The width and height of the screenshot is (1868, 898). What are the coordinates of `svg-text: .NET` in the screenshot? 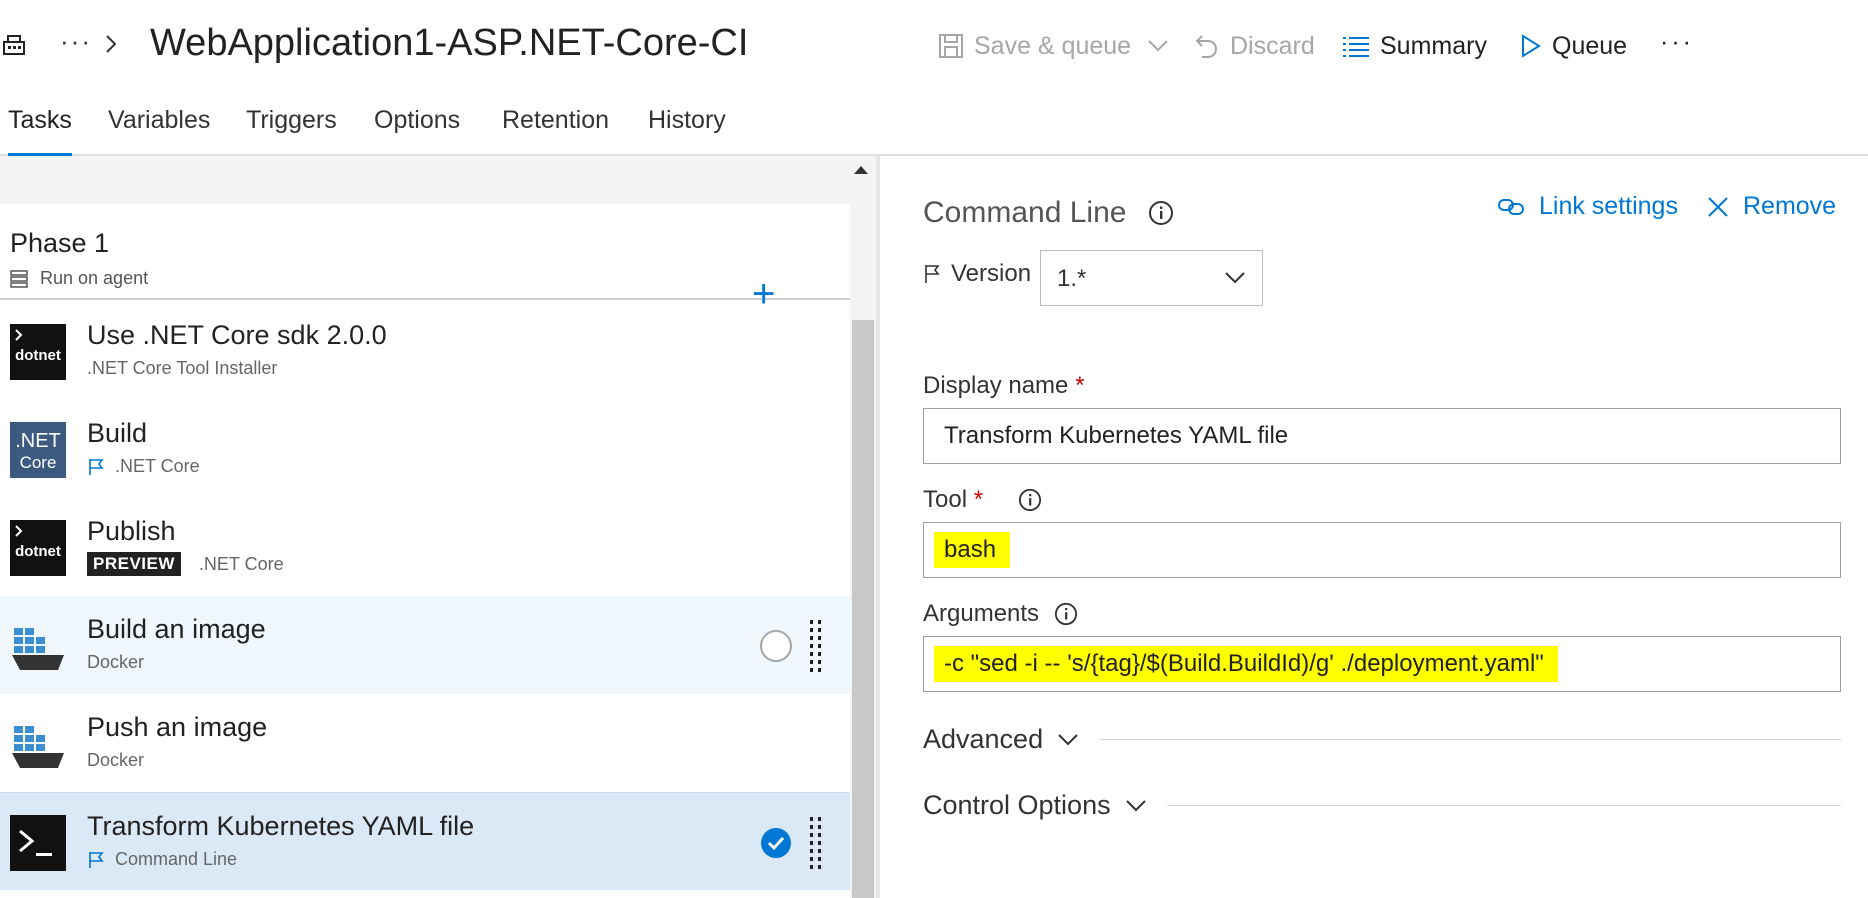 It's located at (38, 441).